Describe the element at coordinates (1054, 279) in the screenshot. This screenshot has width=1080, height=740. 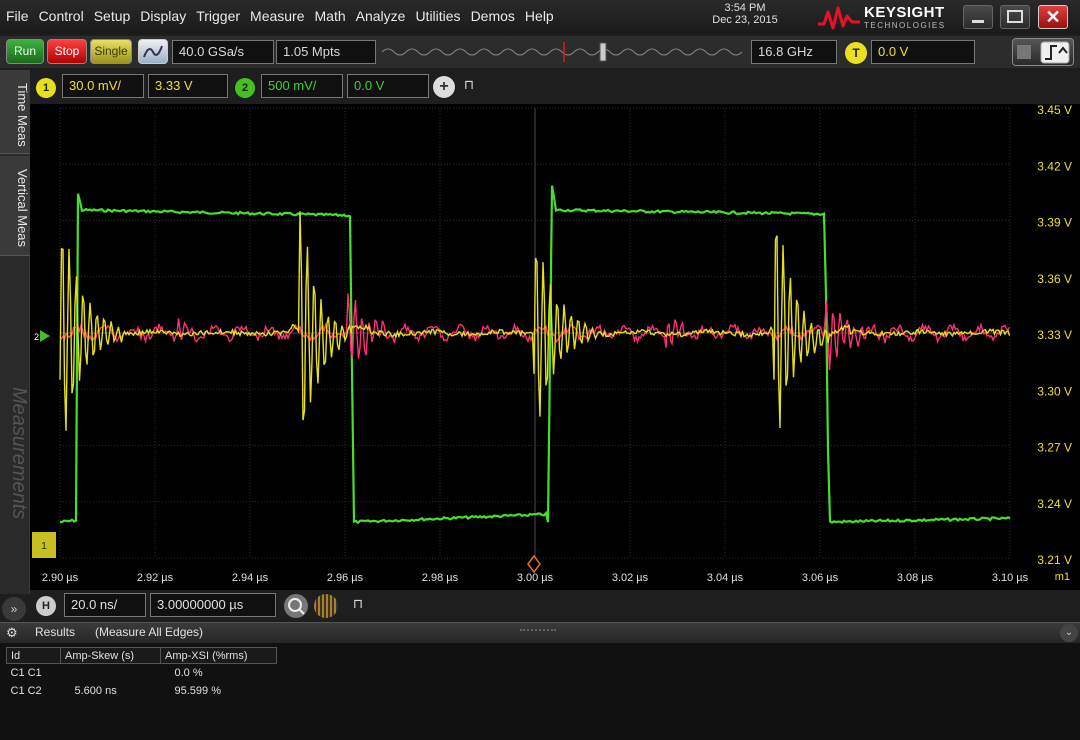
I see `y-tick-label: 3.36 V` at that location.